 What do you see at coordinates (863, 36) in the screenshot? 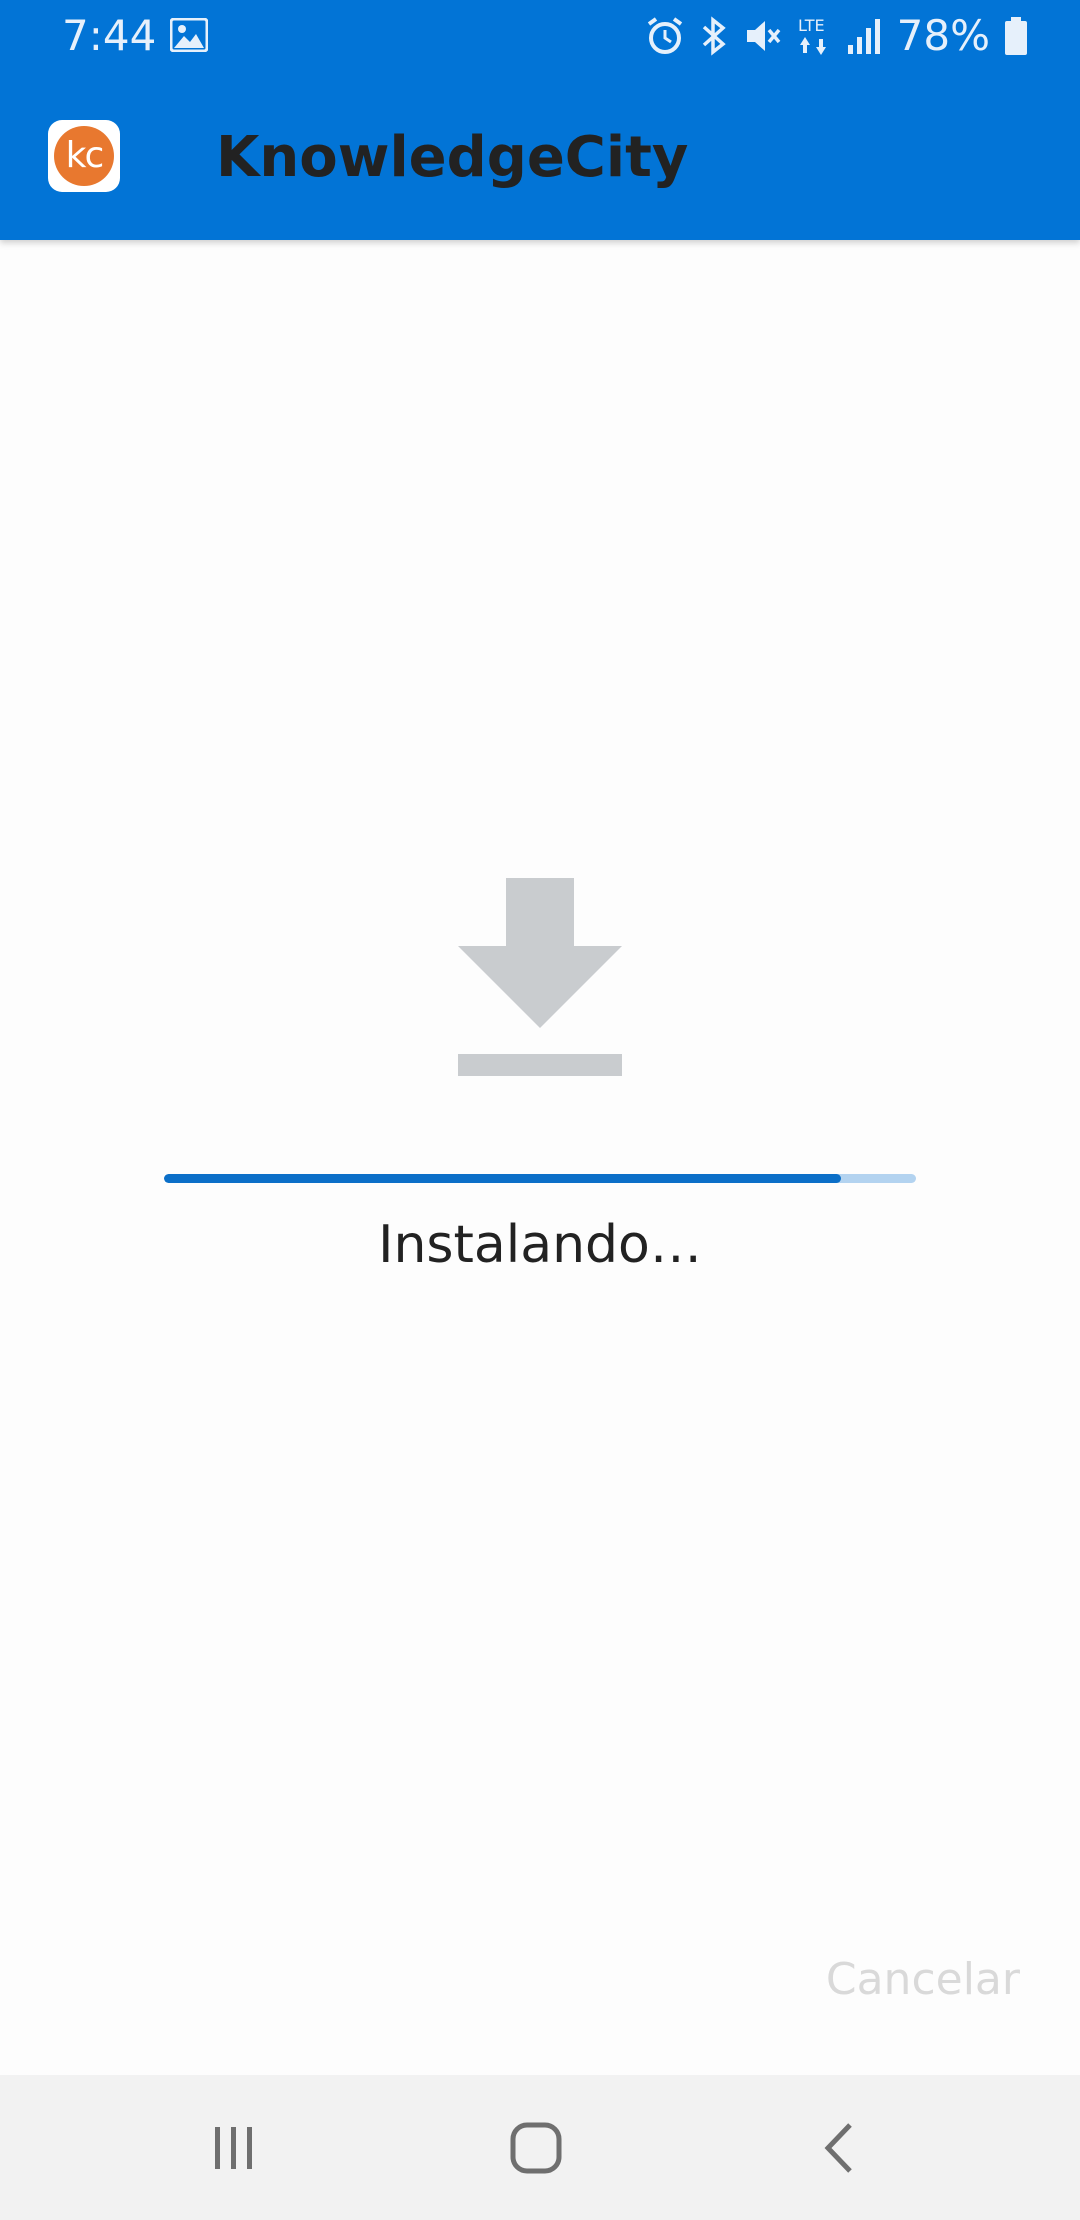
I see `signal-icon` at bounding box center [863, 36].